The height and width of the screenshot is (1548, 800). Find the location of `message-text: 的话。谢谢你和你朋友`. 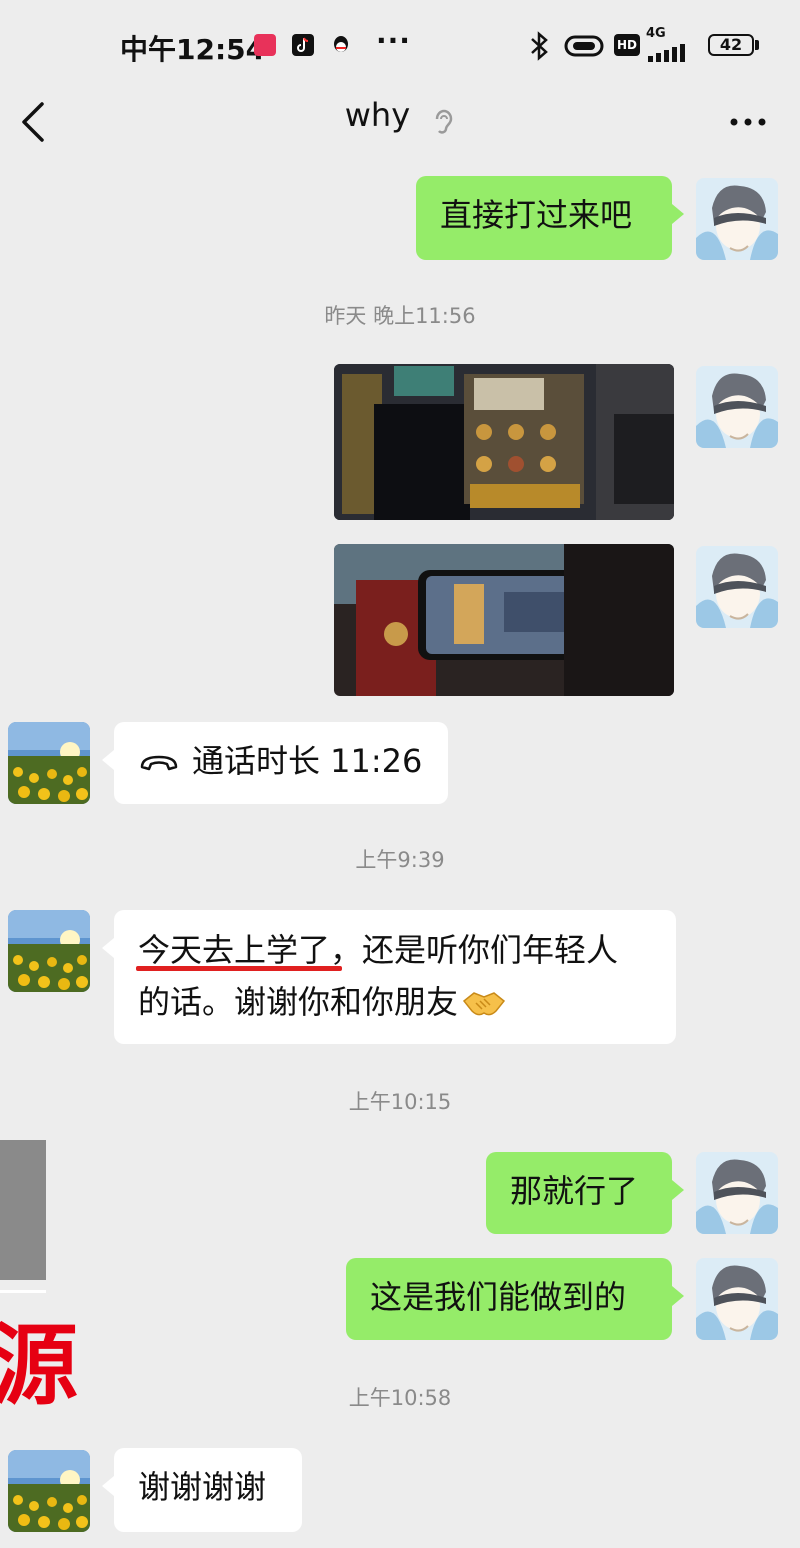

message-text: 的话。谢谢你和你朋友 is located at coordinates (298, 1002).